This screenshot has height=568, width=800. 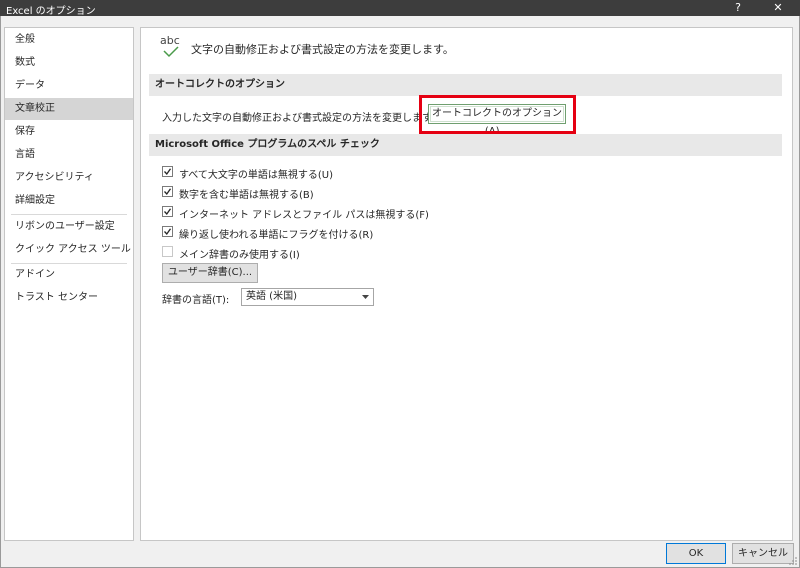 What do you see at coordinates (171, 52) in the screenshot?
I see `checkmark-icon` at bounding box center [171, 52].